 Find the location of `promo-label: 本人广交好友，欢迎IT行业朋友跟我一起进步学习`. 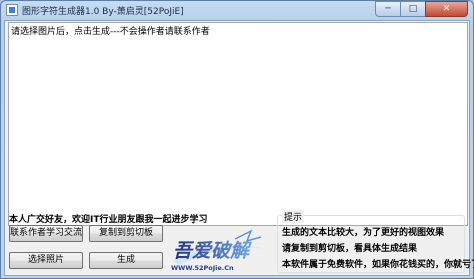

promo-label: 本人广交好友，欢迎IT行业朋友跟我一起进步学习 is located at coordinates (108, 220).